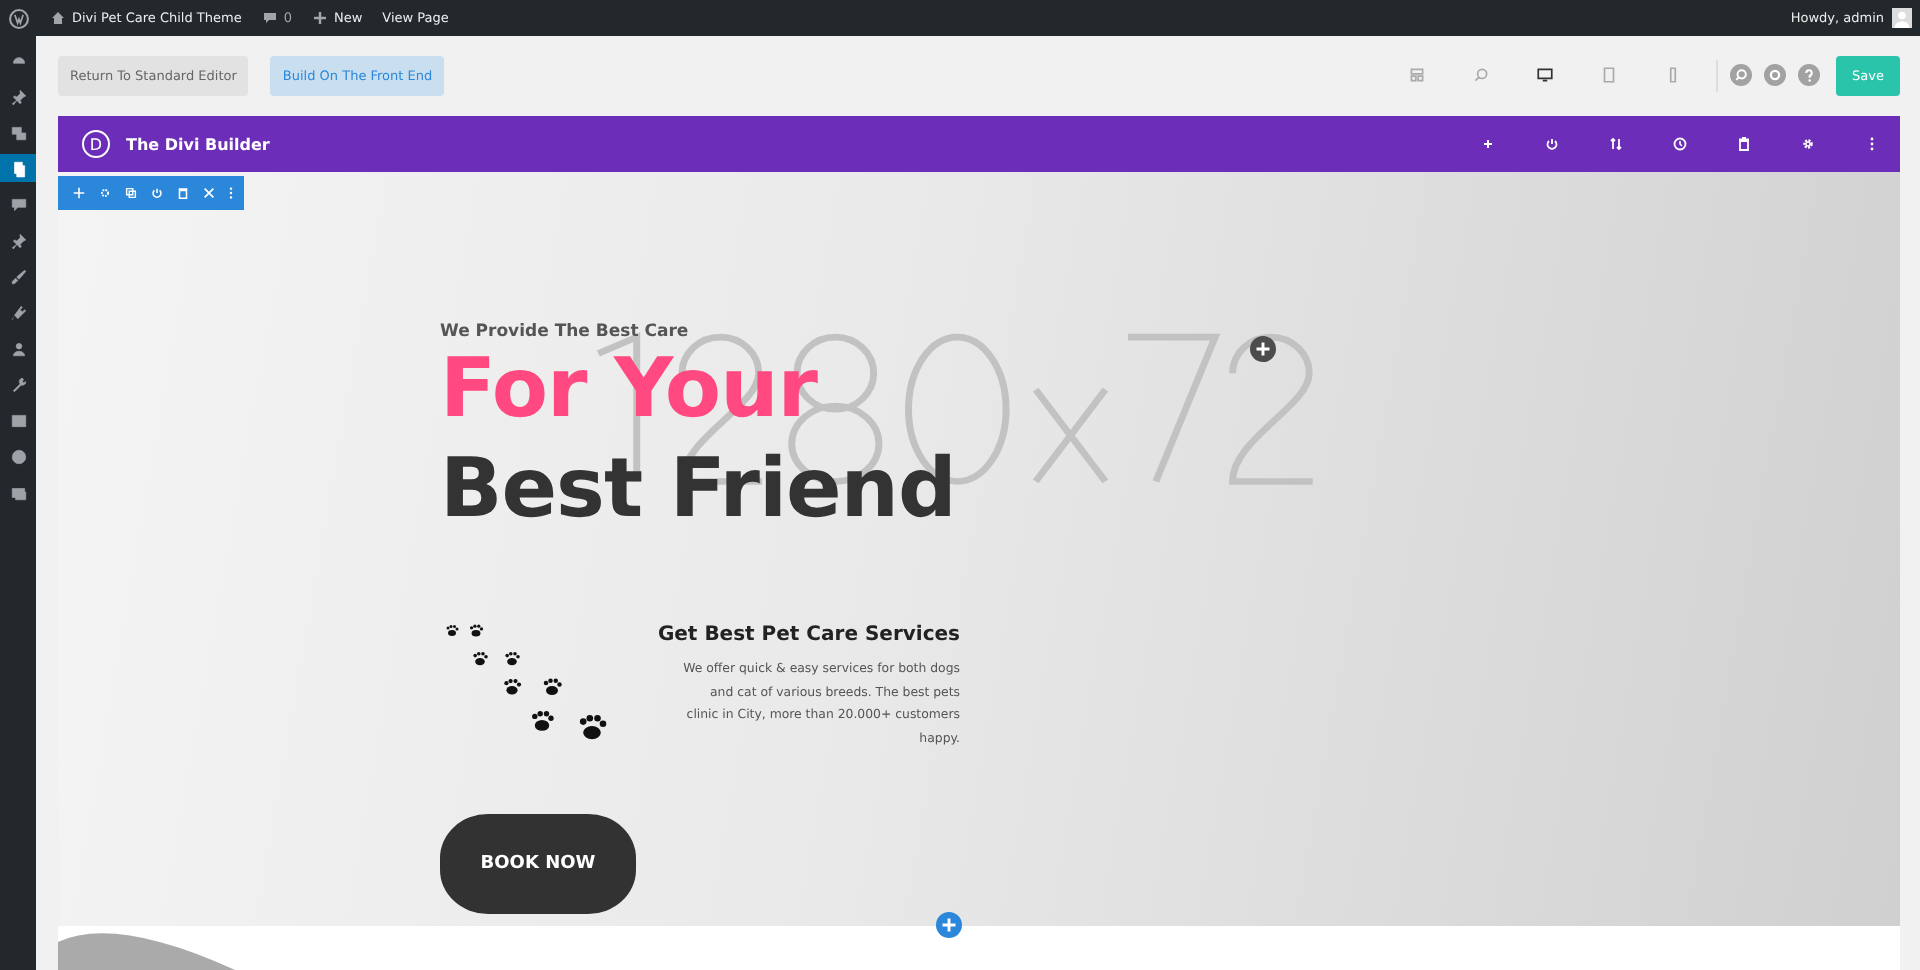 The width and height of the screenshot is (1920, 970). I want to click on pages-icon, so click(18, 168).